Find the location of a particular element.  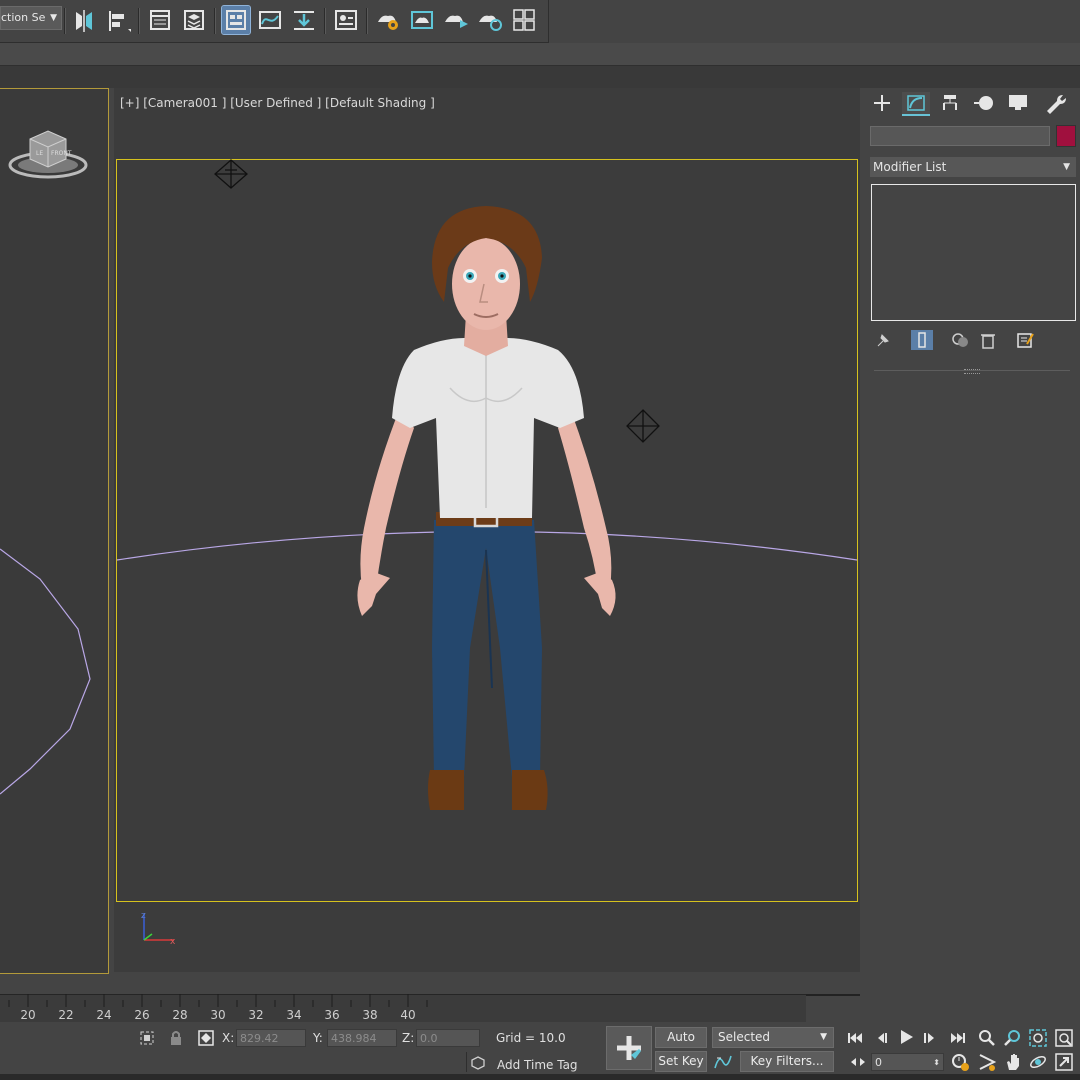

absolute-mode-transform-icon is located at coordinates (206, 1038).